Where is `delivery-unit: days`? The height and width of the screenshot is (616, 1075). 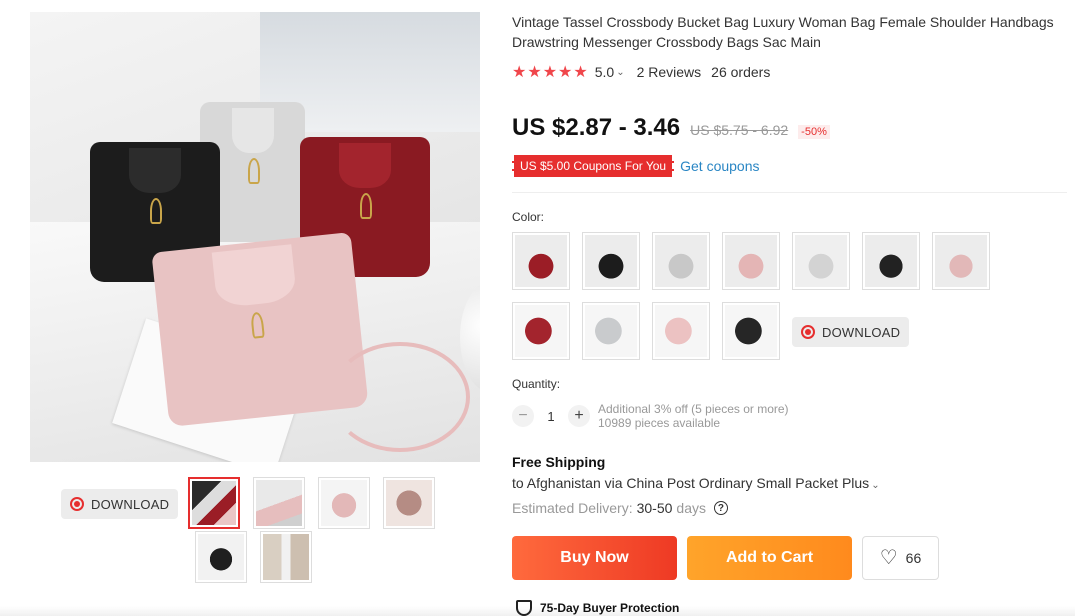
delivery-unit: days is located at coordinates (691, 508).